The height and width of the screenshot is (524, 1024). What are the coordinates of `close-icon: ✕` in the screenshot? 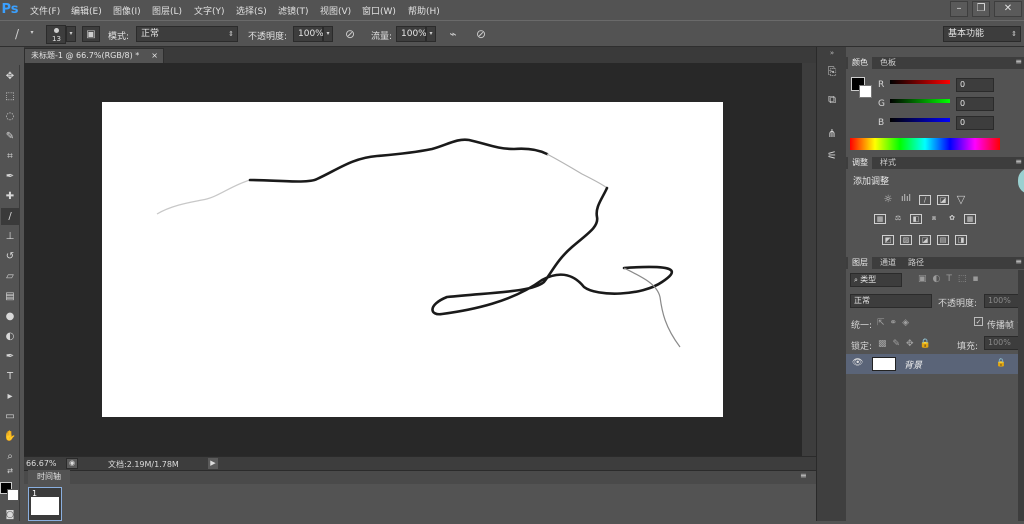 It's located at (1008, 9).